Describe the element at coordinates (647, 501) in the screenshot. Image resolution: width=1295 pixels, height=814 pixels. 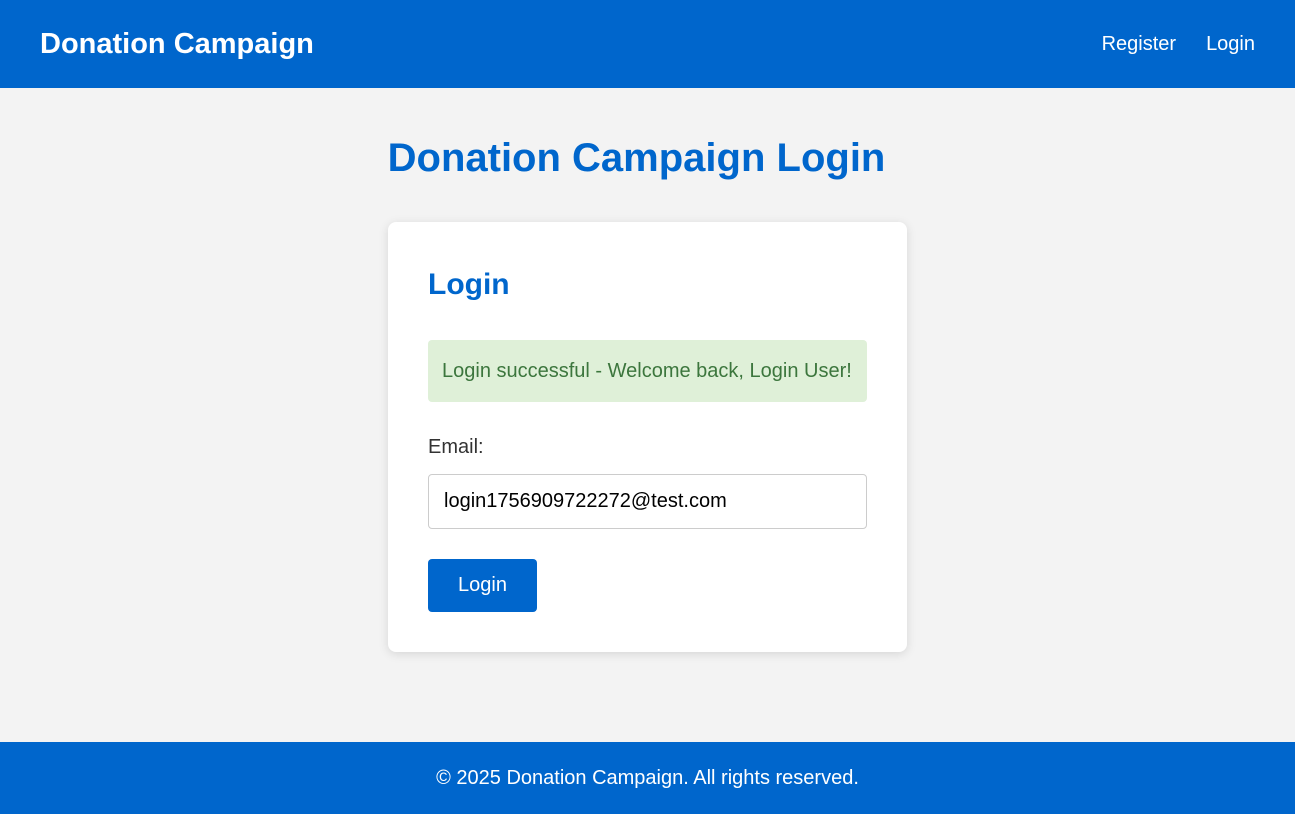
I see `email-field` at that location.